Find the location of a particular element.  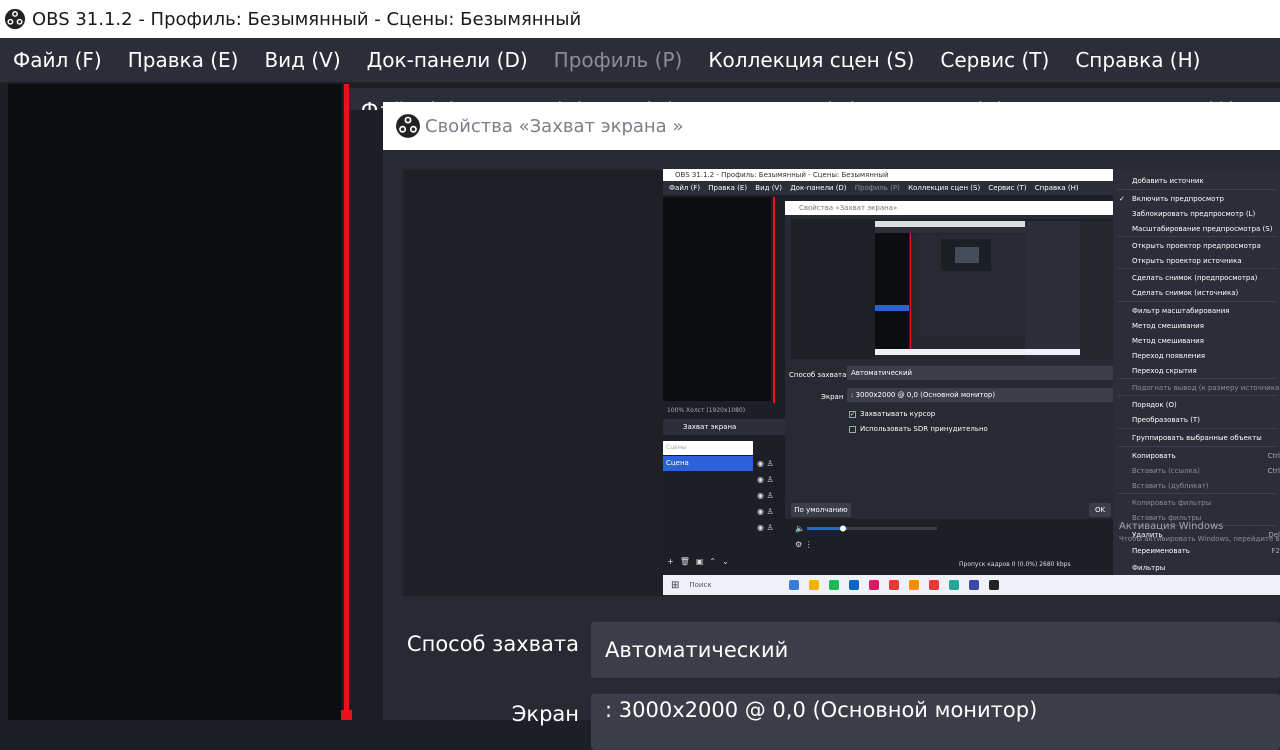

context-menu-item: Открыть проектор предпросмотра is located at coordinates (1196, 246).